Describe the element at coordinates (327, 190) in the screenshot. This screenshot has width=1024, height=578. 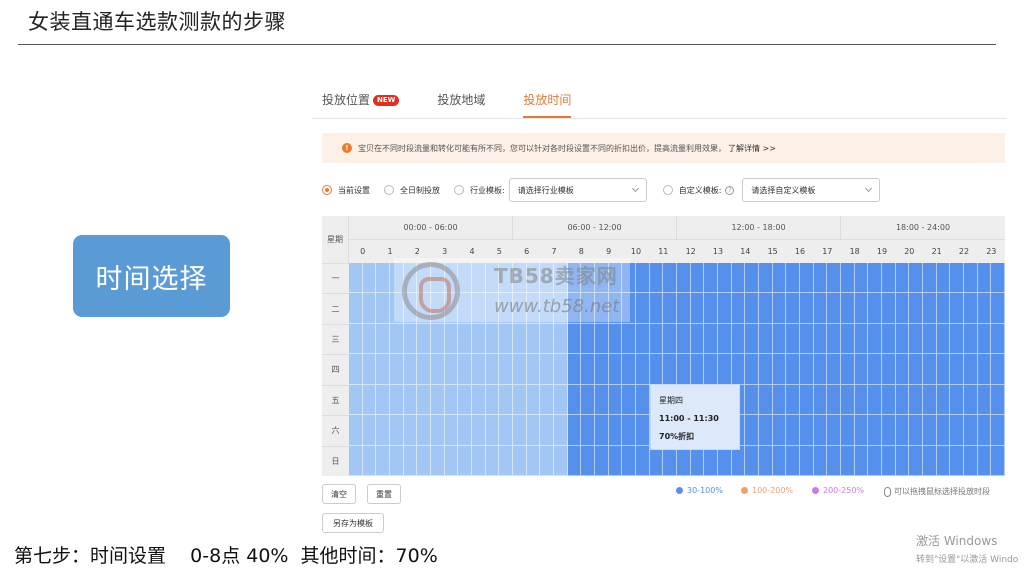
I see `radio-current` at that location.